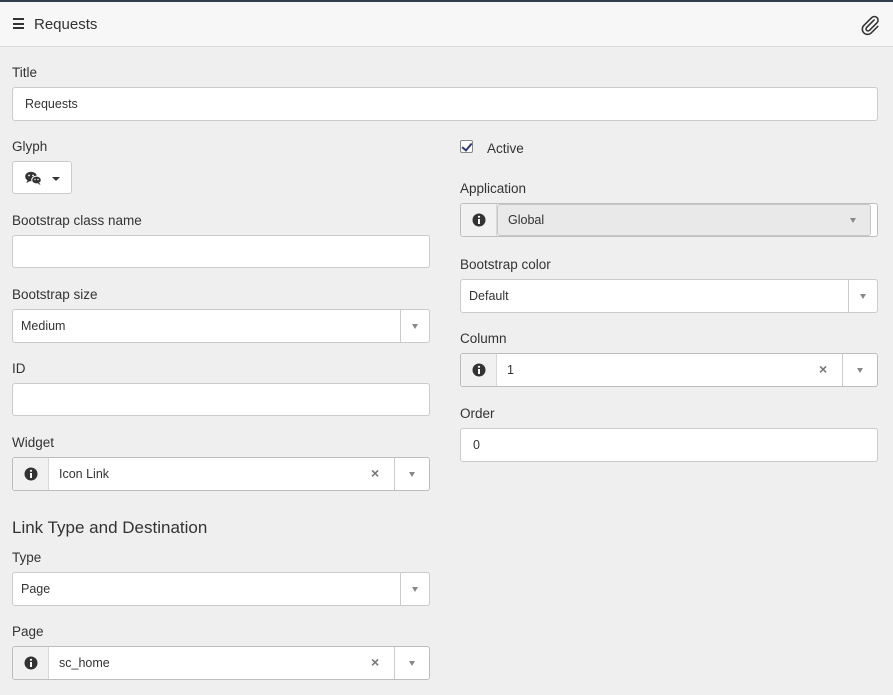  I want to click on glyph-picker-button, so click(42, 177).